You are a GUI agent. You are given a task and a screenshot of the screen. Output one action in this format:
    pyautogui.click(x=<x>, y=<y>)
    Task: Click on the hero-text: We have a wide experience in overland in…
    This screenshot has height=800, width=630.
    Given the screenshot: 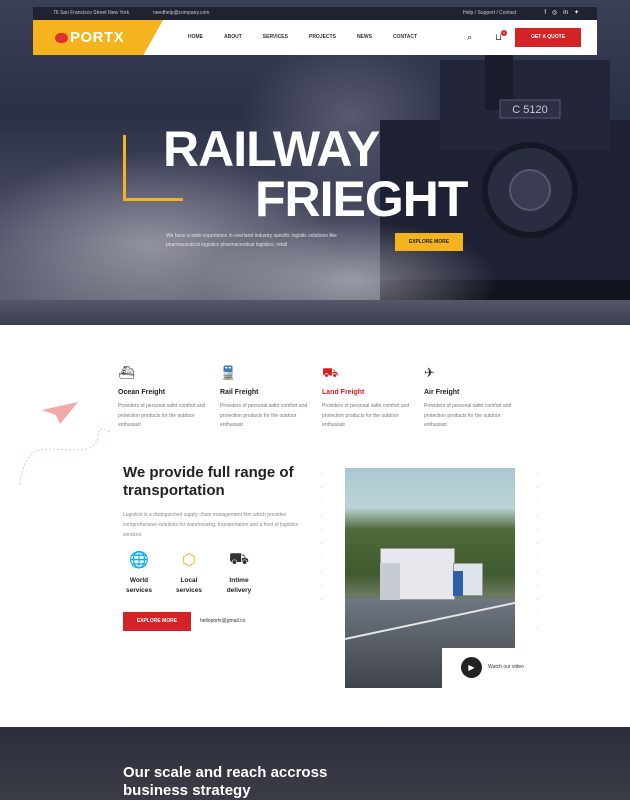 What is the action you would take?
    pyautogui.click(x=251, y=240)
    